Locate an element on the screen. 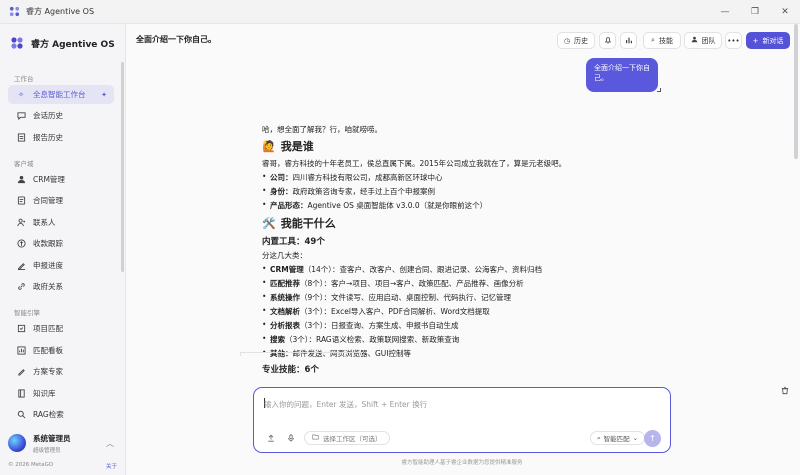 Image resolution: width=800 pixels, height=475 pixels. sidebar-item-rag-search: RAG检索 is located at coordinates (61, 414).